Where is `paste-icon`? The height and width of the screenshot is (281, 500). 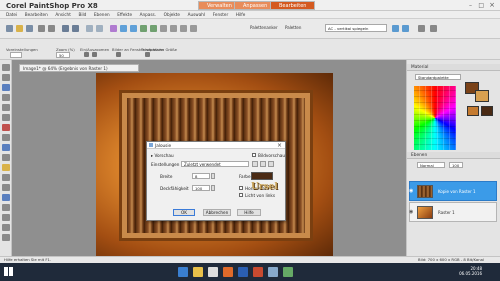
paste-icon is located at coordinates (75, 28).